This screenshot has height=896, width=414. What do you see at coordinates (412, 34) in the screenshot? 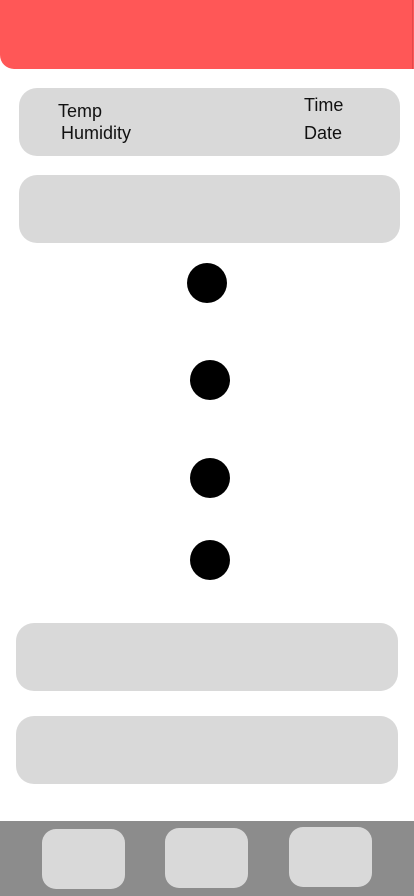
I see `header-edge-line` at bounding box center [412, 34].